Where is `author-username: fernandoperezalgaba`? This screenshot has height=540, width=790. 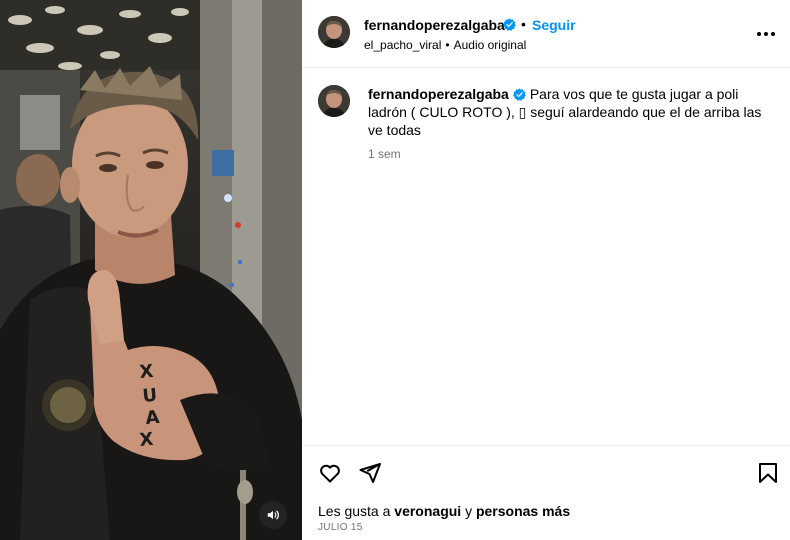 author-username: fernandoperezalgaba is located at coordinates (434, 25).